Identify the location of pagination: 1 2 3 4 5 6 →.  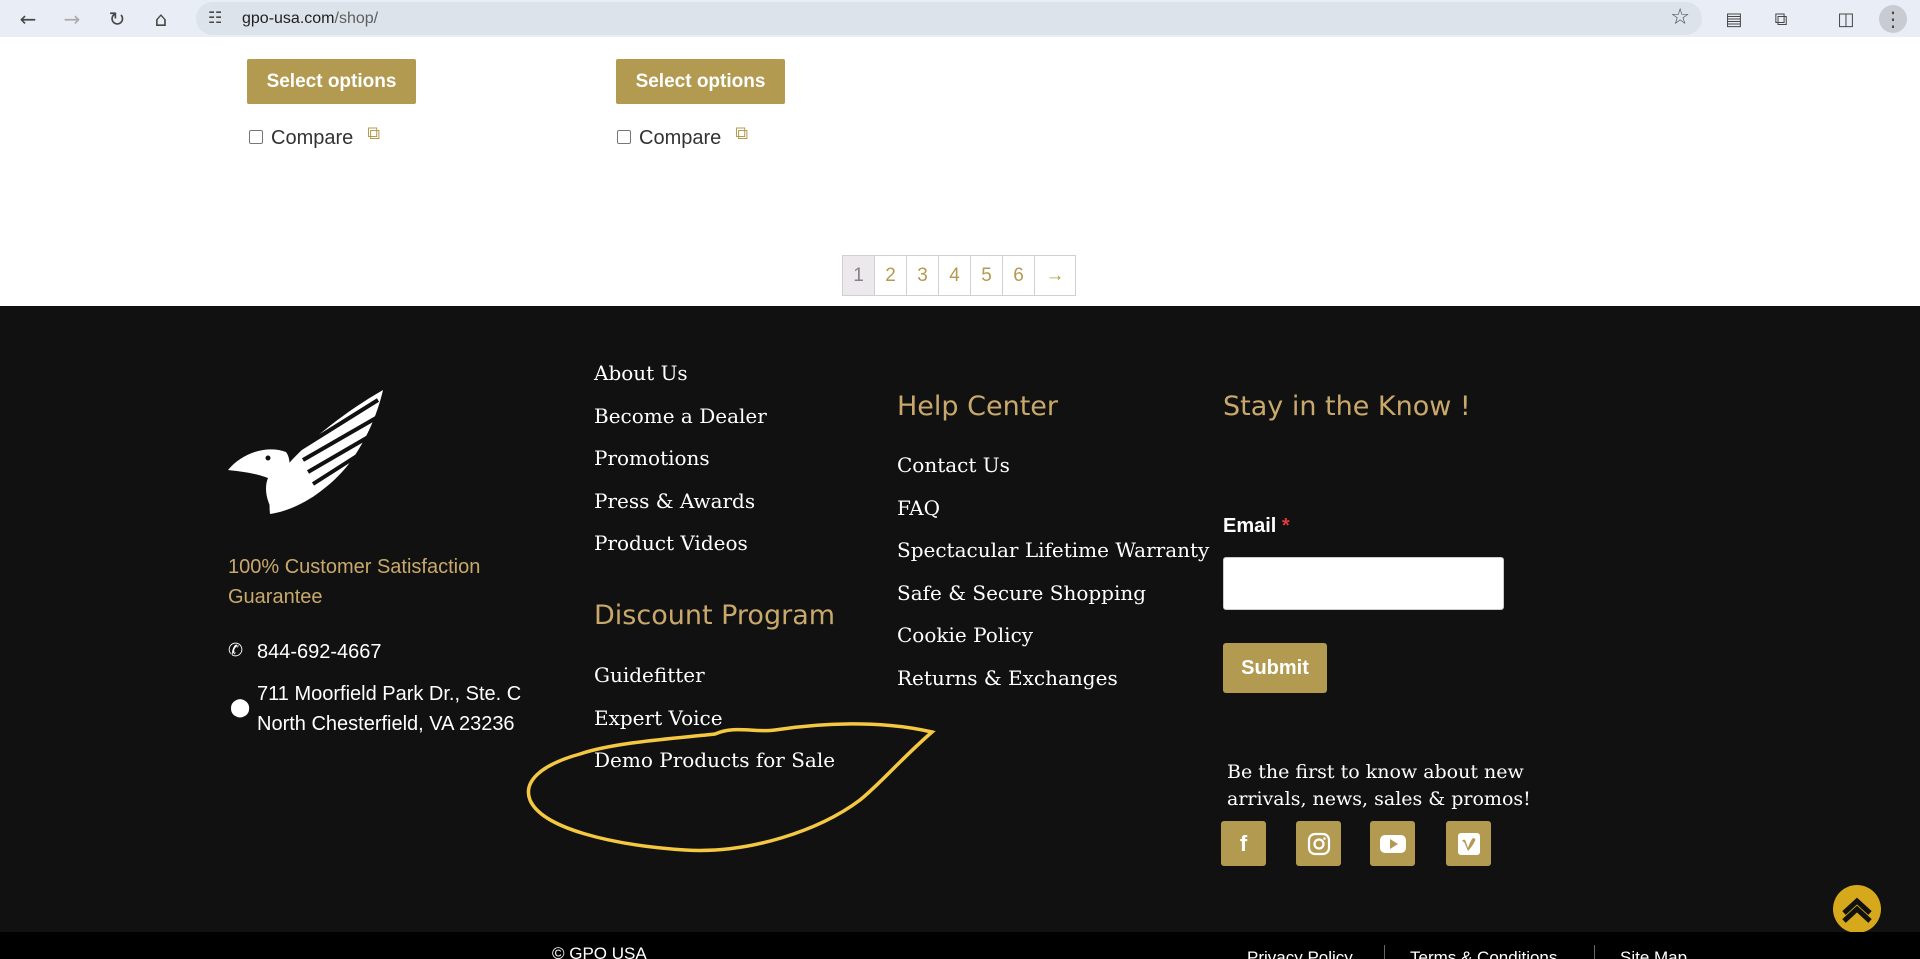
(959, 275).